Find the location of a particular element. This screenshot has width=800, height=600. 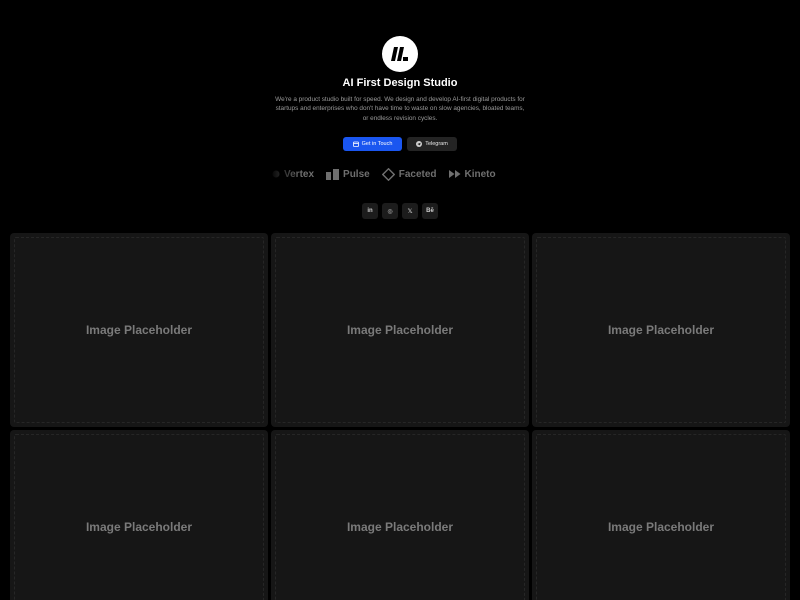

fast-forward-icon is located at coordinates (454, 174).